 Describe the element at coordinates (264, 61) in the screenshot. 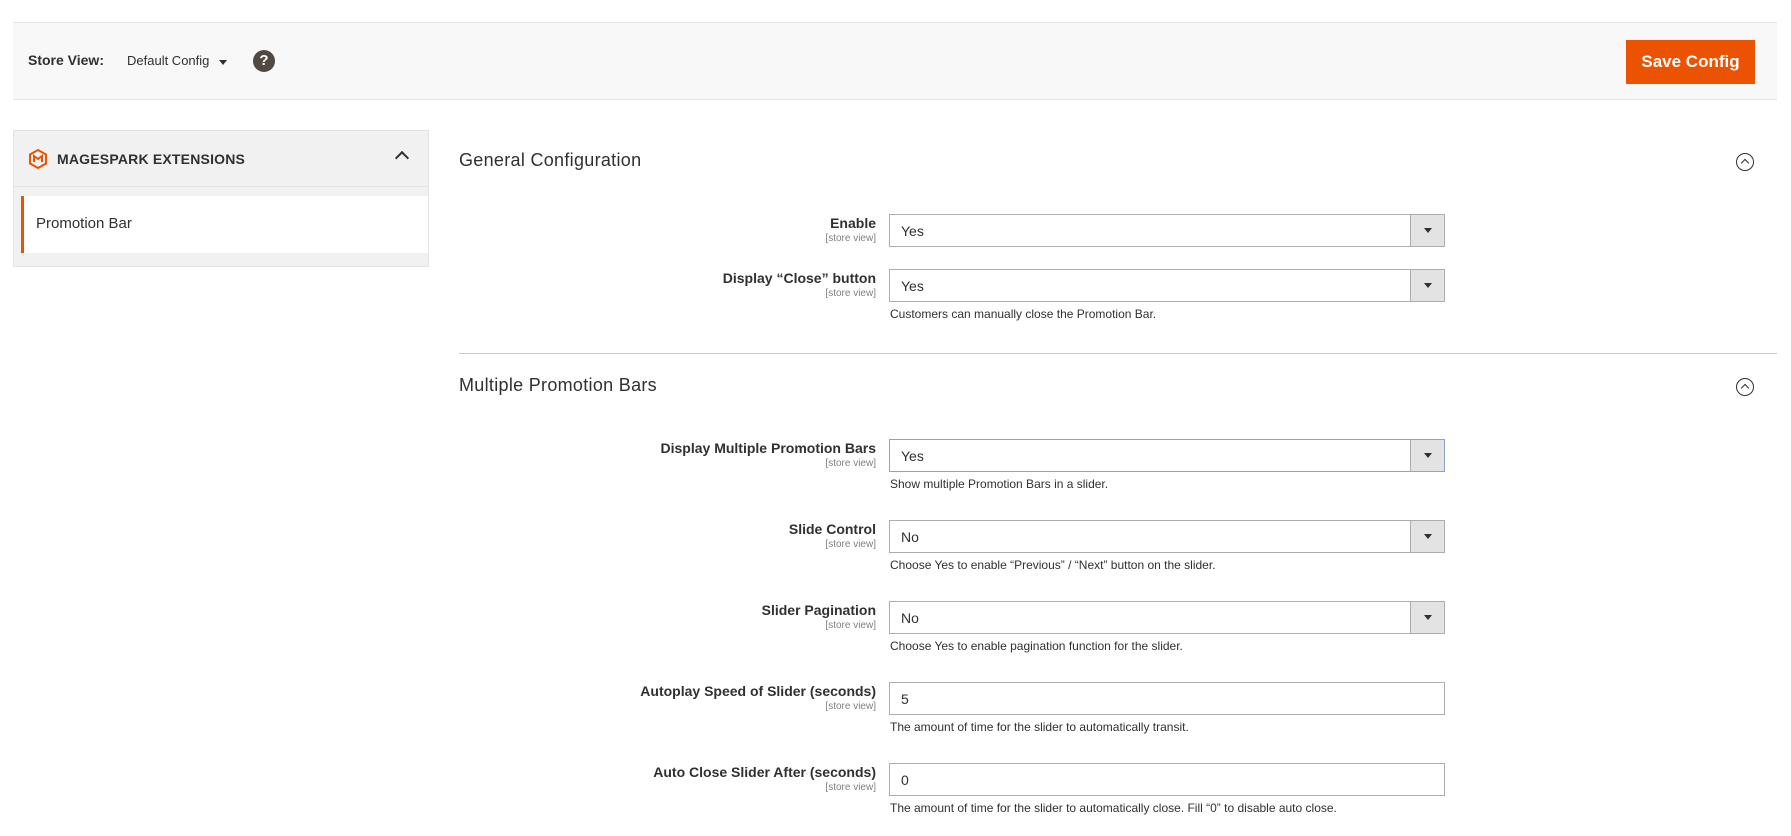

I see `help-icon: ?` at that location.